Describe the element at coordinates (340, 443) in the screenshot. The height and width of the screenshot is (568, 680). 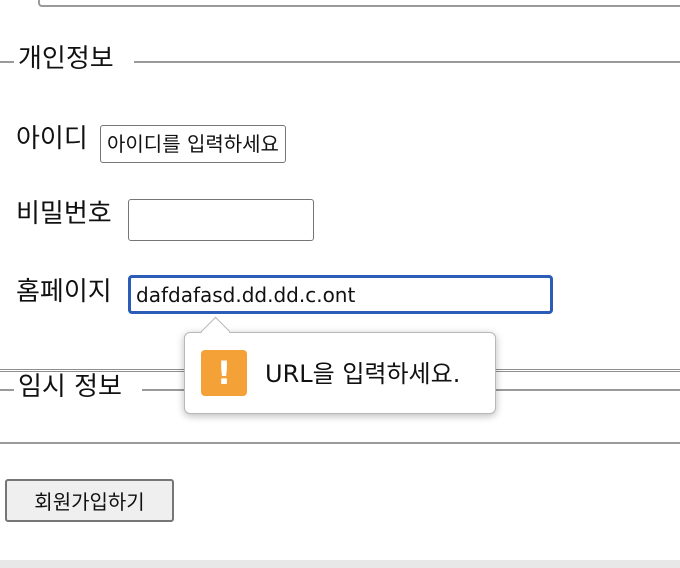
I see `temp-info-fieldset-bottom-border` at that location.